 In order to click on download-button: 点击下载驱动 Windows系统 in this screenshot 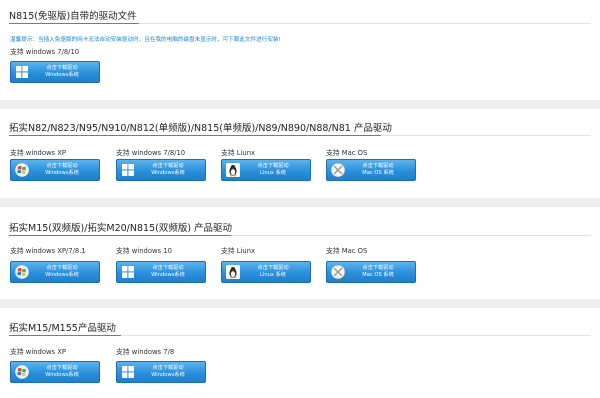, I will do `click(55, 72)`.